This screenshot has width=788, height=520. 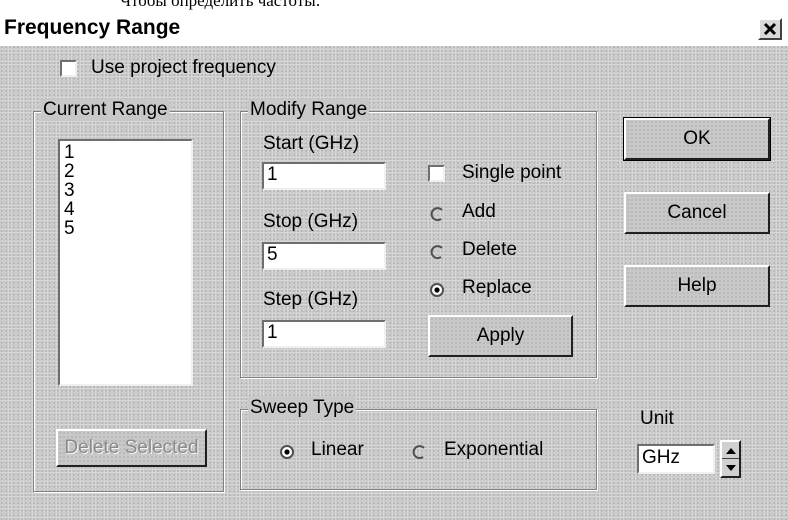 I want to click on list-item: 2, so click(x=67, y=171).